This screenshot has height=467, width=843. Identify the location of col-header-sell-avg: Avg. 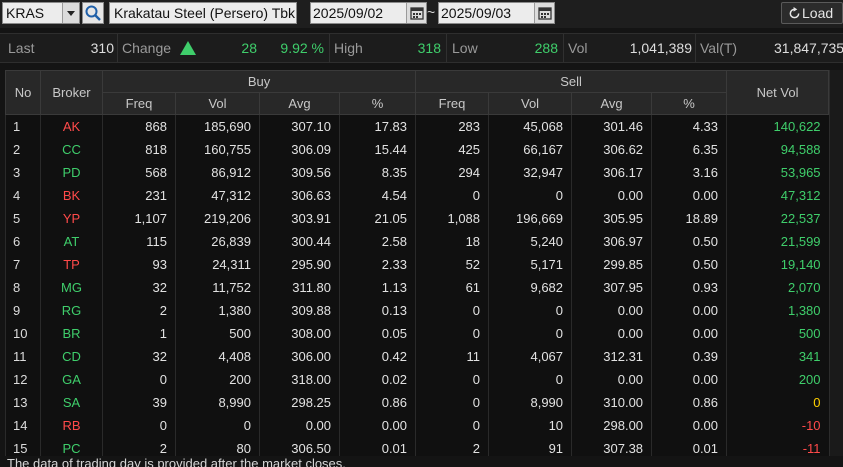
(612, 103).